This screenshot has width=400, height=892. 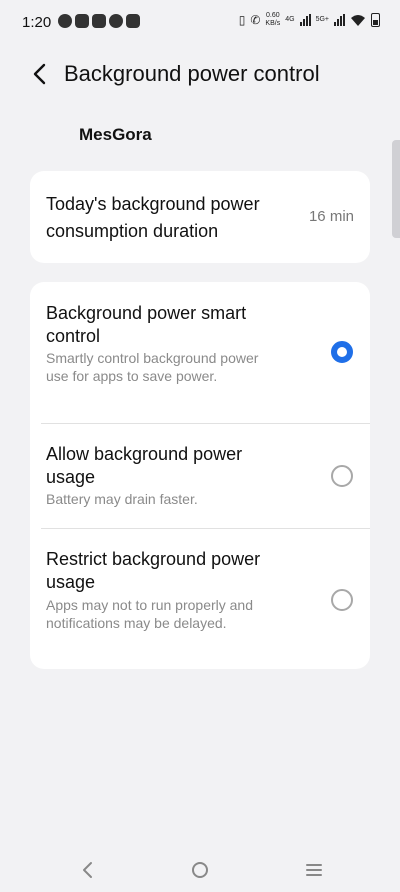 What do you see at coordinates (153, 570) in the screenshot?
I see `option-title: Restrict background power usage` at bounding box center [153, 570].